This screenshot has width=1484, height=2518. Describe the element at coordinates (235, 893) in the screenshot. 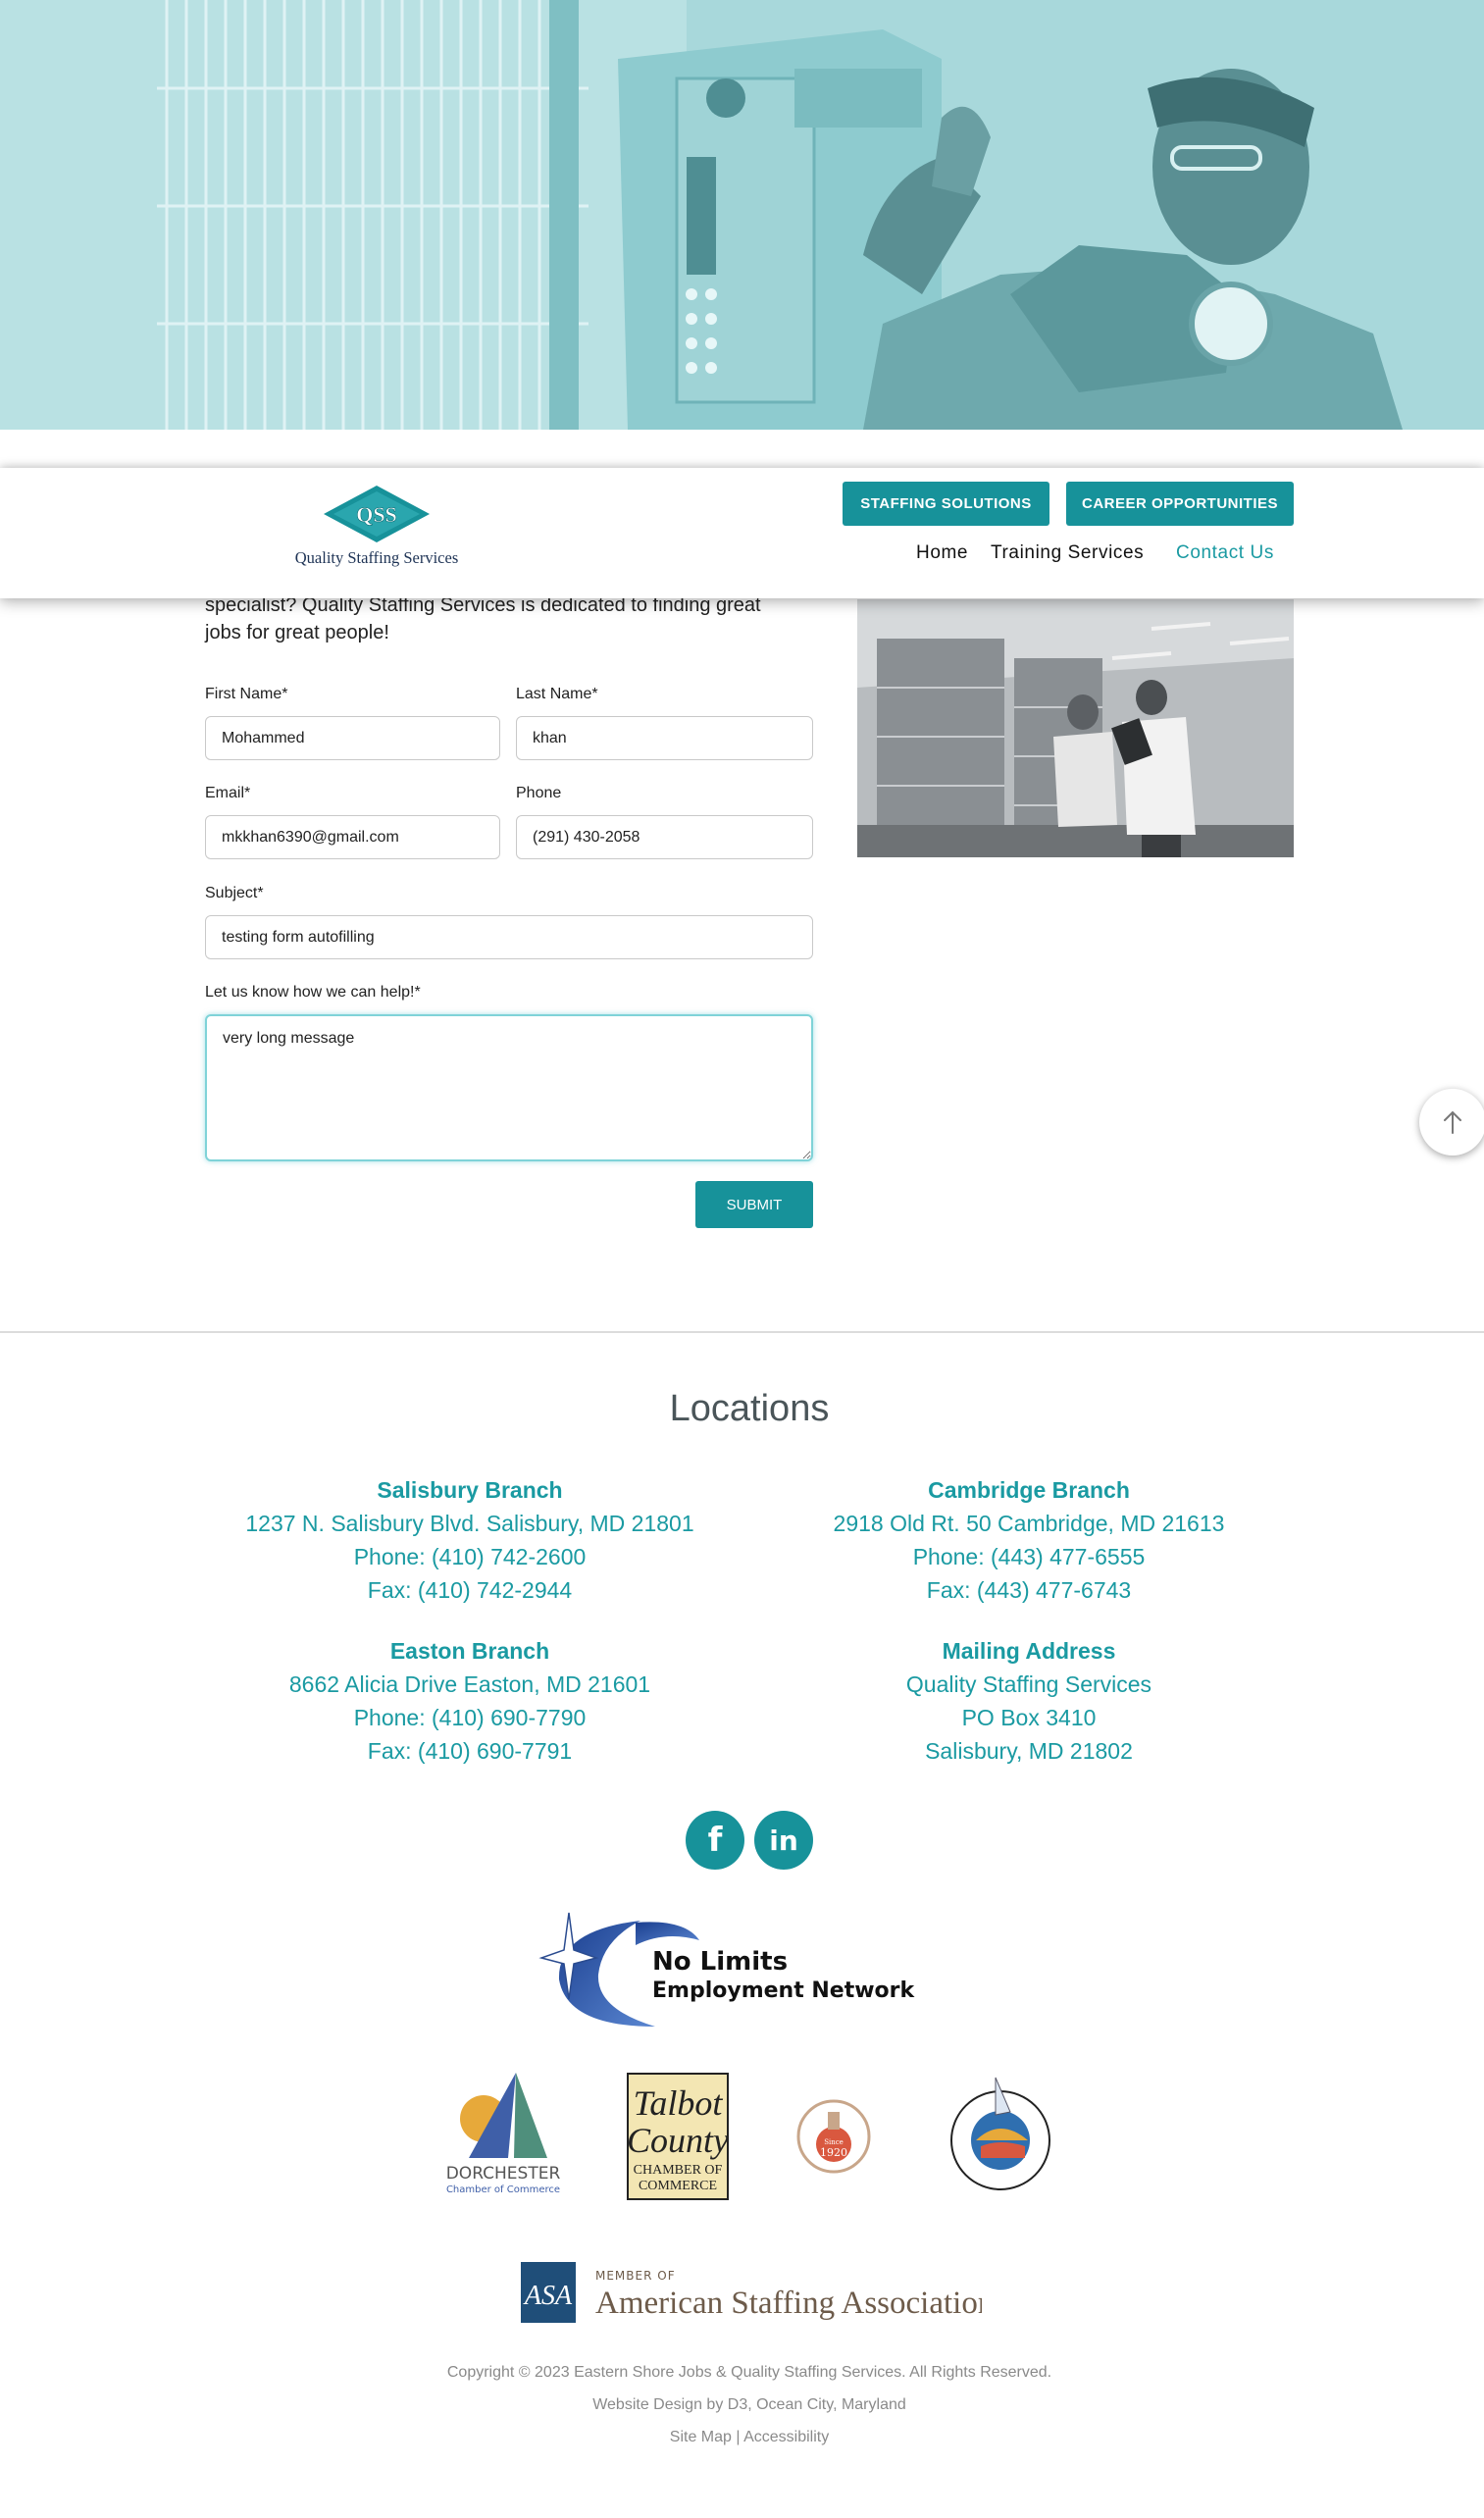

I see `subject-label: Subject*` at that location.